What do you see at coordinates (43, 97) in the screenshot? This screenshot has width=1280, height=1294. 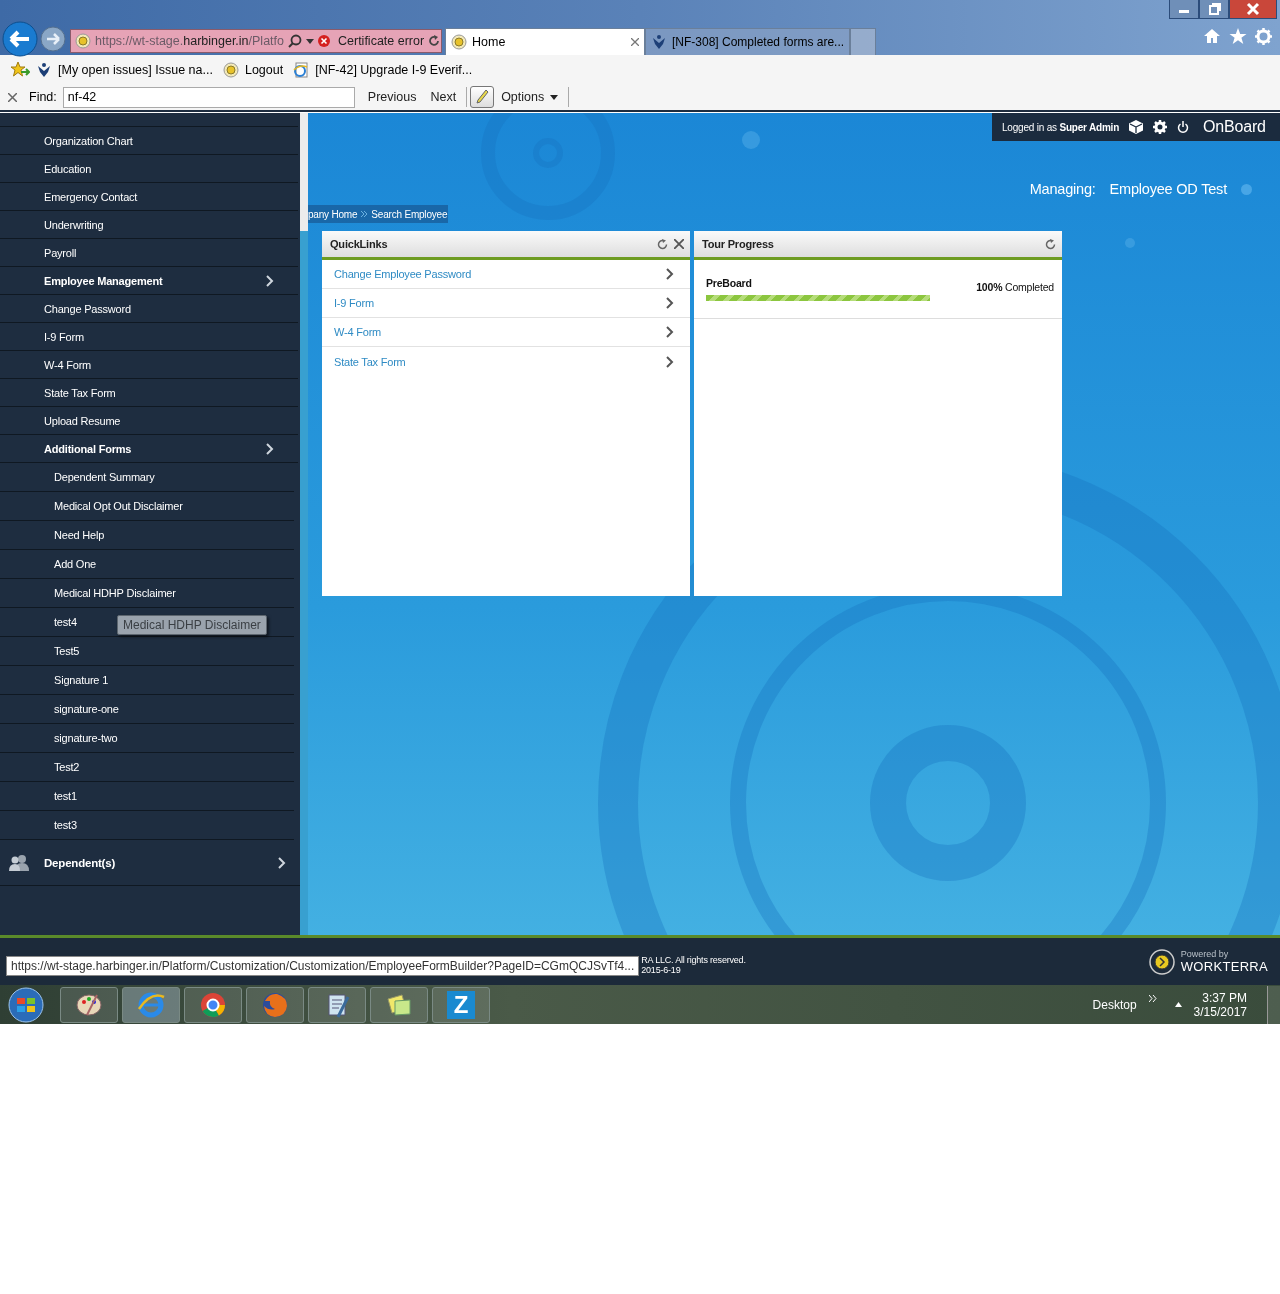 I see `find-label: Find:` at bounding box center [43, 97].